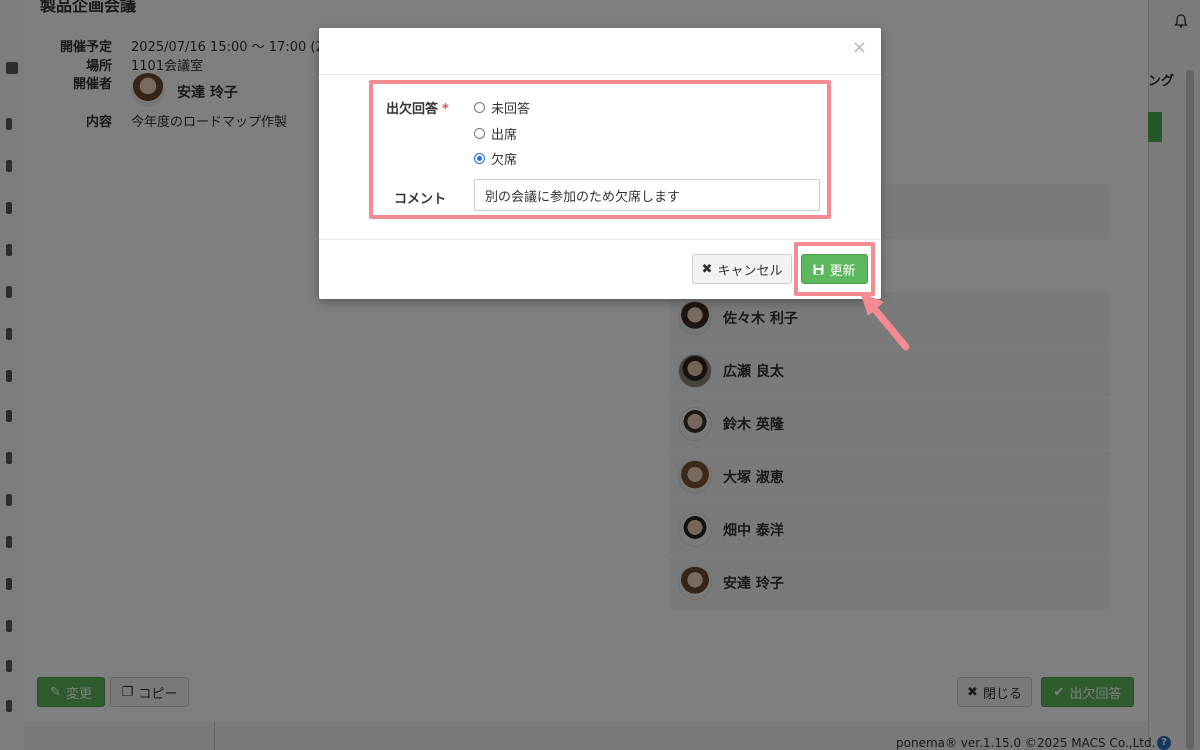 The height and width of the screenshot is (750, 1200). What do you see at coordinates (504, 160) in the screenshot?
I see `radio-label: 欠席` at bounding box center [504, 160].